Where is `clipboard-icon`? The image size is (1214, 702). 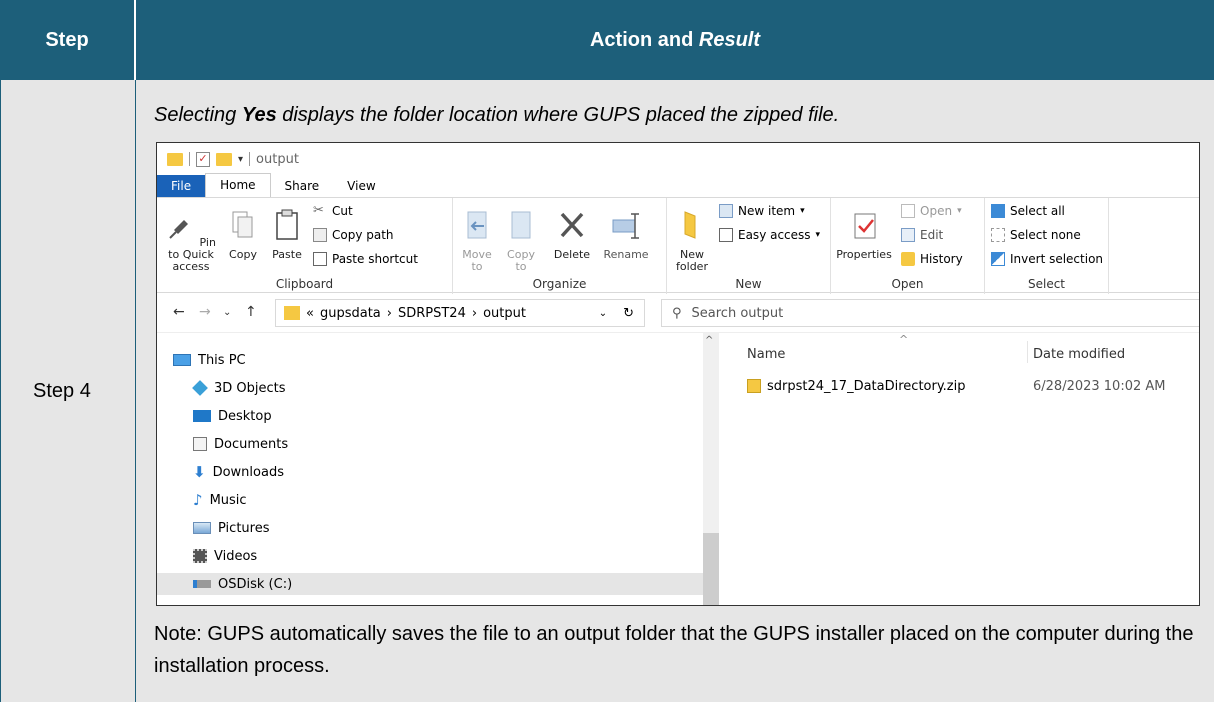
clipboard-icon is located at coordinates (287, 224).